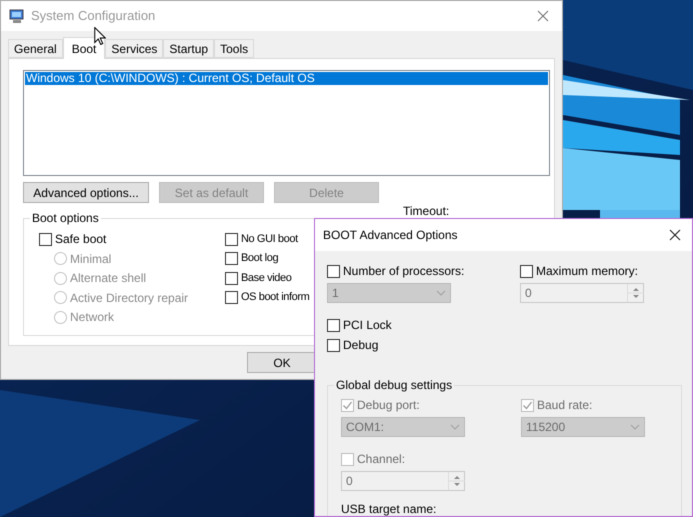 The image size is (693, 517). What do you see at coordinates (188, 48) in the screenshot?
I see `tab: Startup` at bounding box center [188, 48].